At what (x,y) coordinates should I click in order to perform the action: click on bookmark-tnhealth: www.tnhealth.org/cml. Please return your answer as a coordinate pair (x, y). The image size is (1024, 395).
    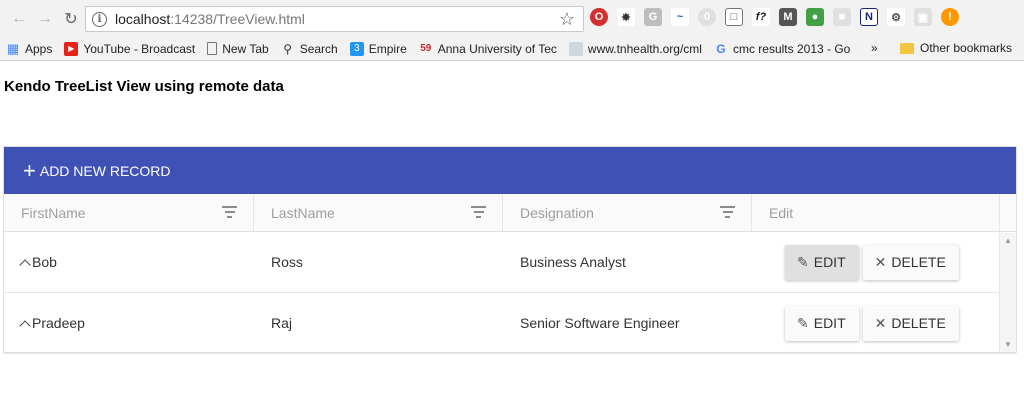
    Looking at the image, I should click on (635, 48).